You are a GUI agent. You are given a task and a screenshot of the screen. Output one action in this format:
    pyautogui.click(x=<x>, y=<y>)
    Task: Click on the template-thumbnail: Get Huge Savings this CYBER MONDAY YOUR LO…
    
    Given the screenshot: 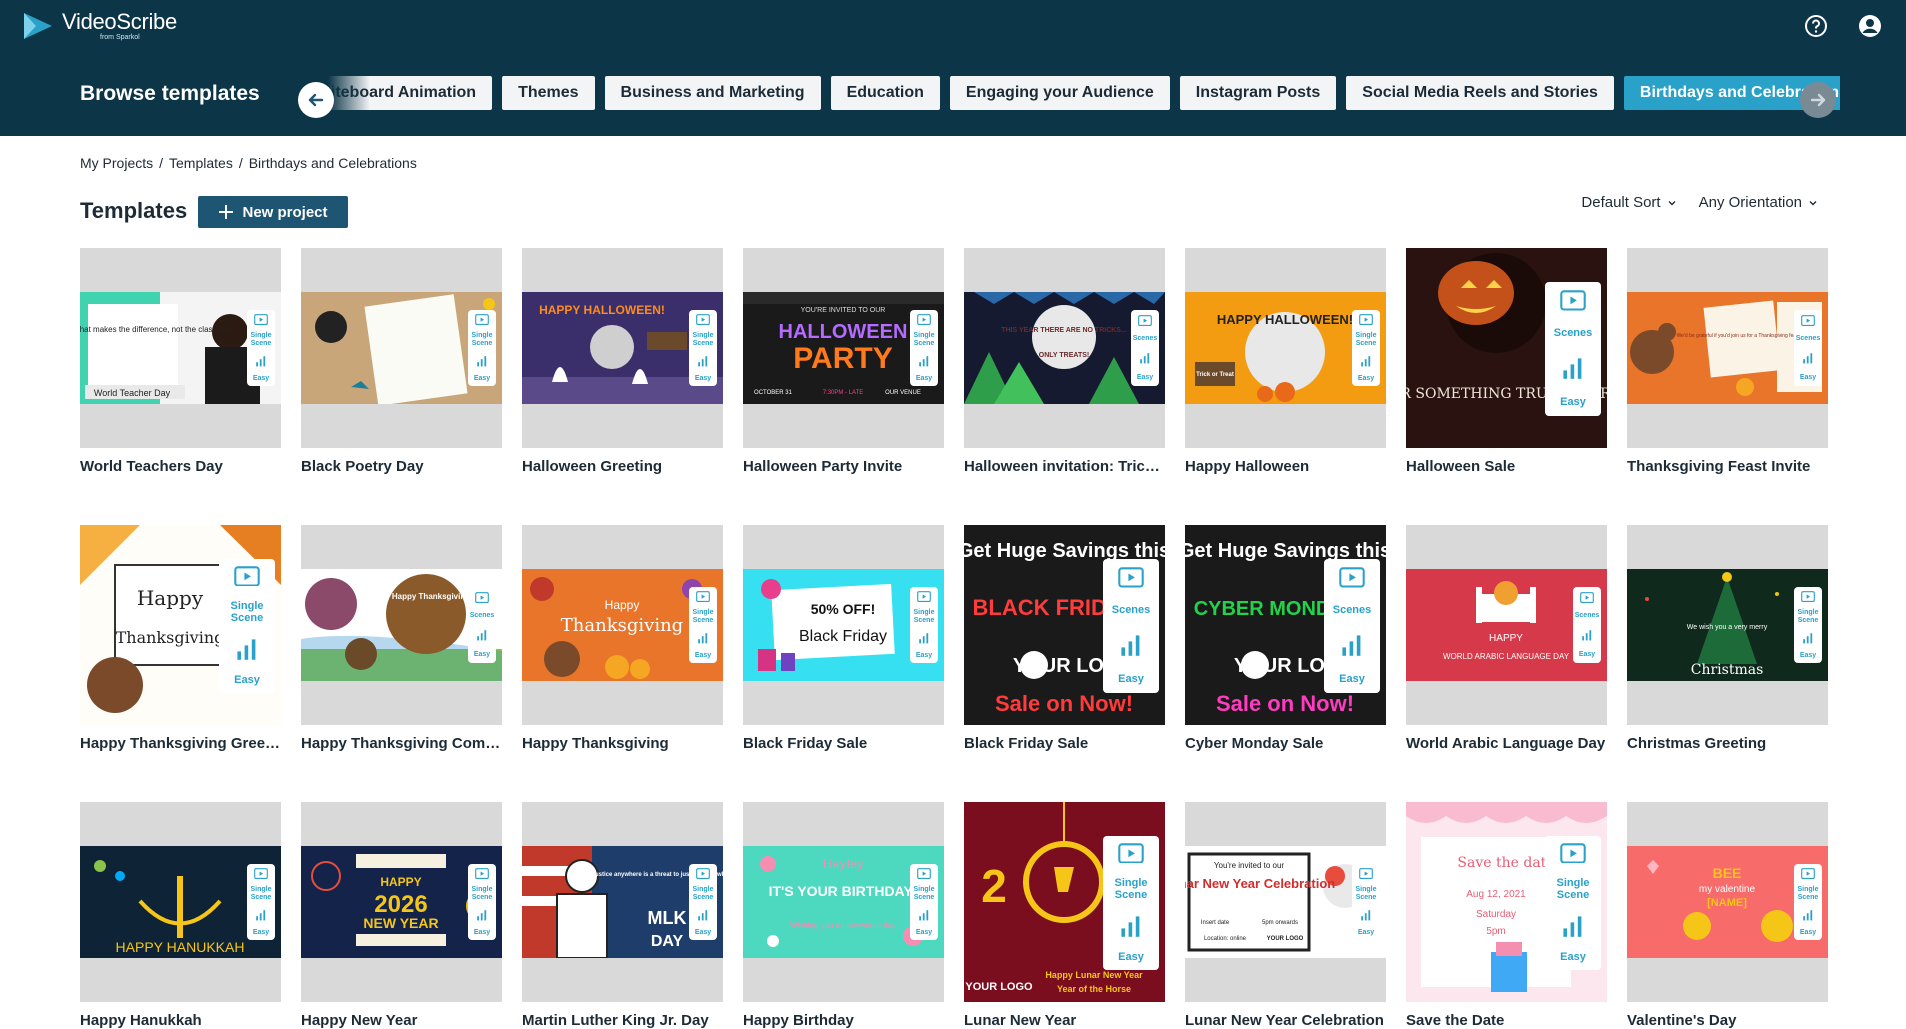 What is the action you would take?
    pyautogui.click(x=1285, y=625)
    